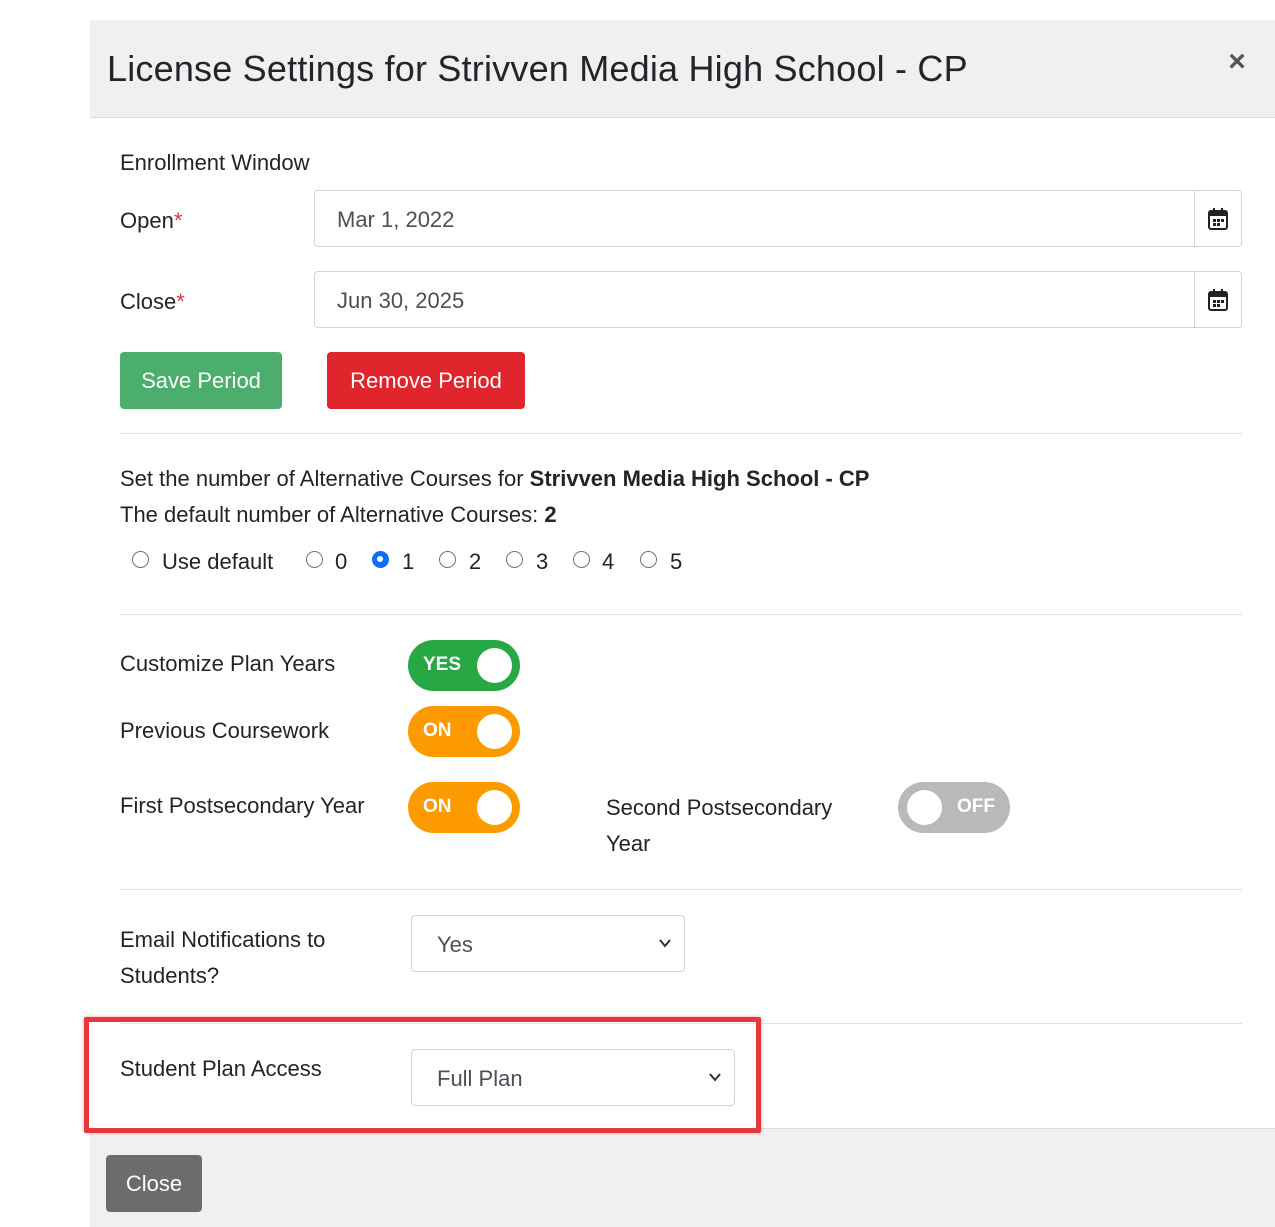 This screenshot has height=1227, width=1275. I want to click on close-label: Close*, so click(152, 302).